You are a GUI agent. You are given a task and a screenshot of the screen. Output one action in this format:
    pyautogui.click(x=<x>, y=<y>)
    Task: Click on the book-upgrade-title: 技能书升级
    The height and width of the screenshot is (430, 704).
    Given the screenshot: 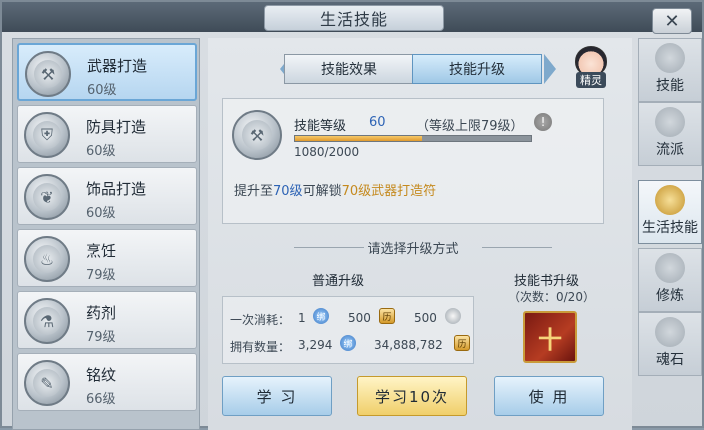 What is the action you would take?
    pyautogui.click(x=547, y=281)
    